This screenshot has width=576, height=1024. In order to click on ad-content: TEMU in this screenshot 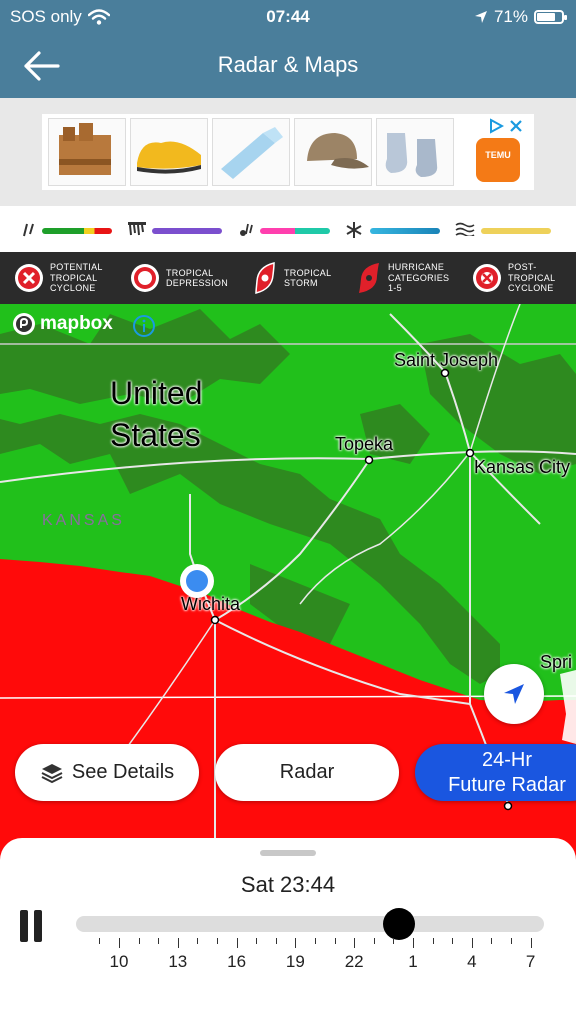, I will do `click(288, 152)`.